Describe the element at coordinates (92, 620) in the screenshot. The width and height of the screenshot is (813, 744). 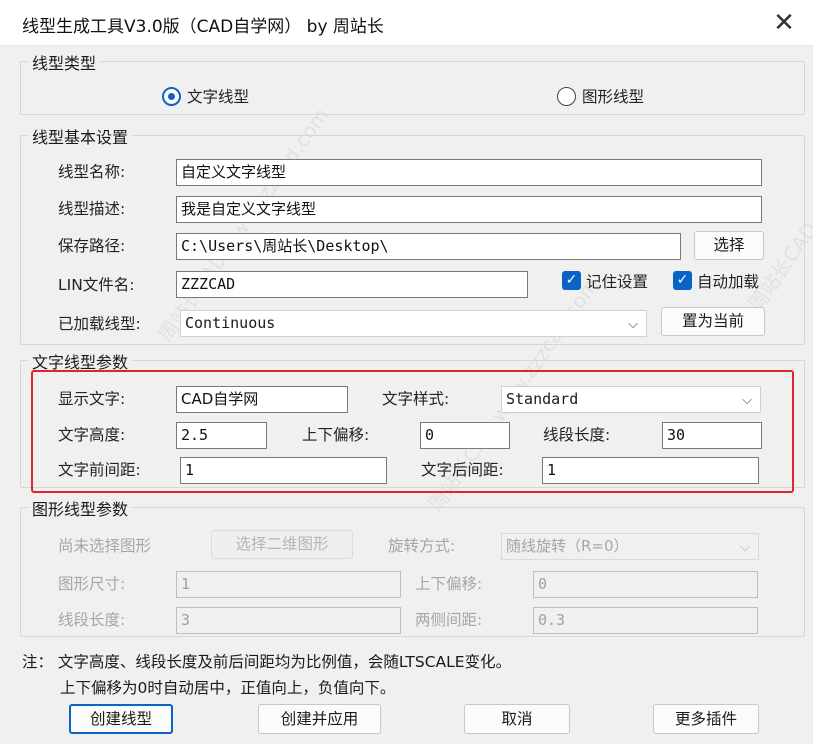
I see `shape-segment-label: 线段长度:` at that location.